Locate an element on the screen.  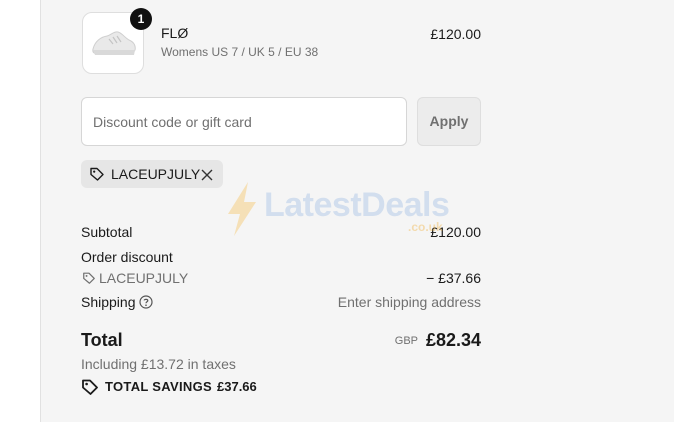
product-thumbnail: 1 is located at coordinates (117, 41).